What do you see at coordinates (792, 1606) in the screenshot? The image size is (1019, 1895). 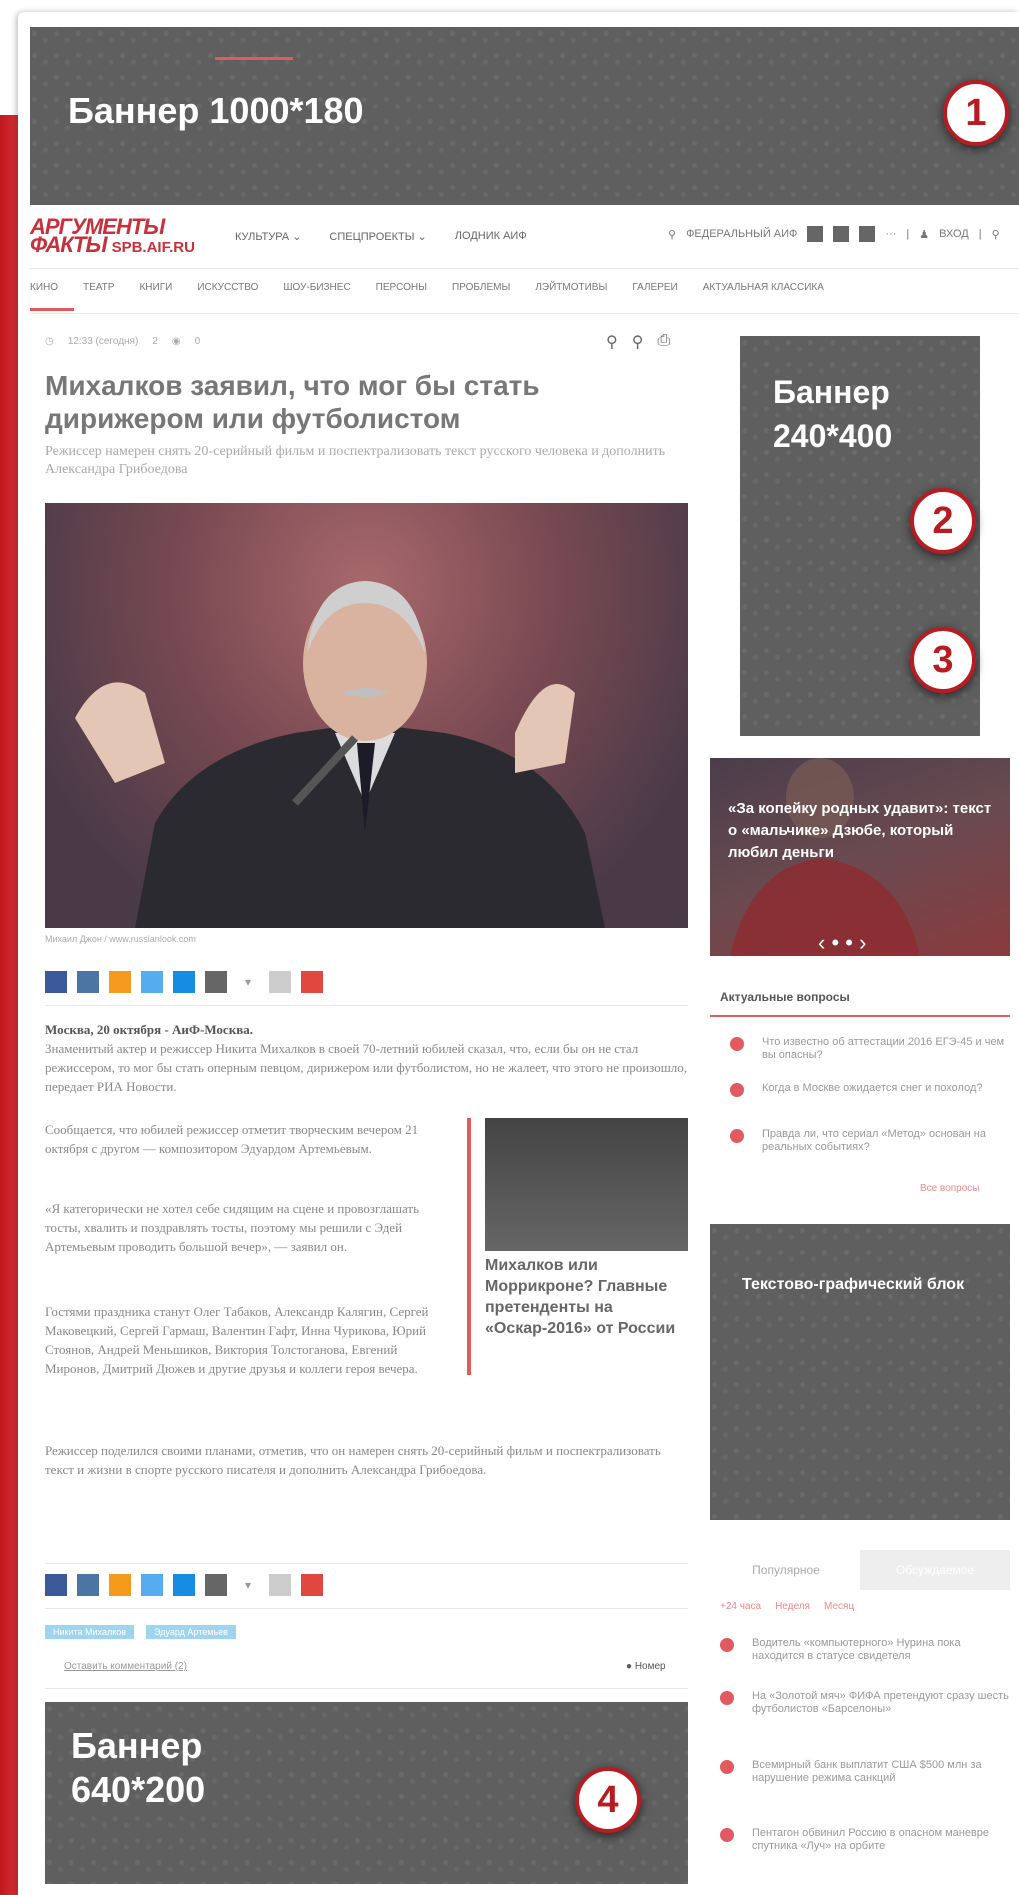 I see `filter-week: Неделя` at bounding box center [792, 1606].